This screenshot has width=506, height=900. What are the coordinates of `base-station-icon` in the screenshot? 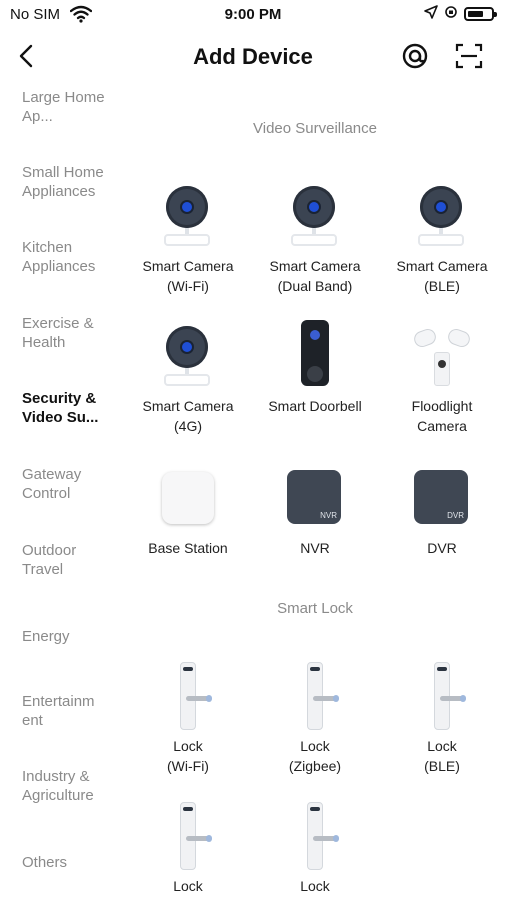 It's located at (188, 498).